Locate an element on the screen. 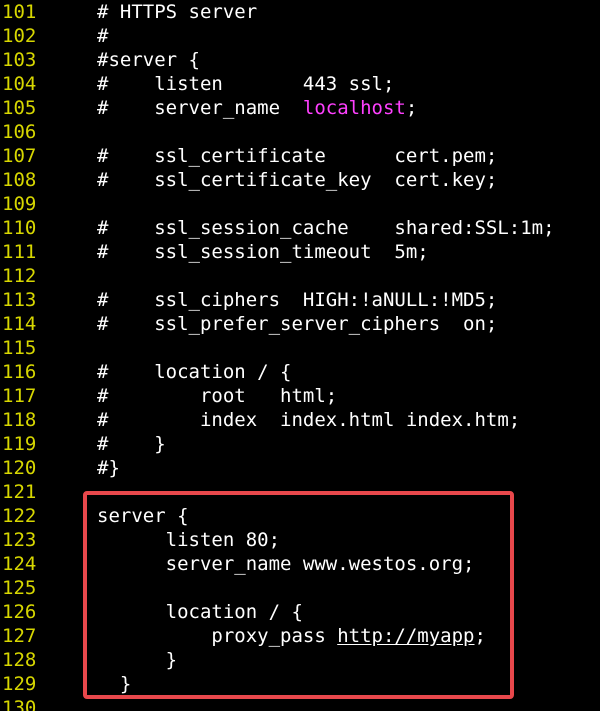  line-code: # root html; is located at coordinates (217, 396).